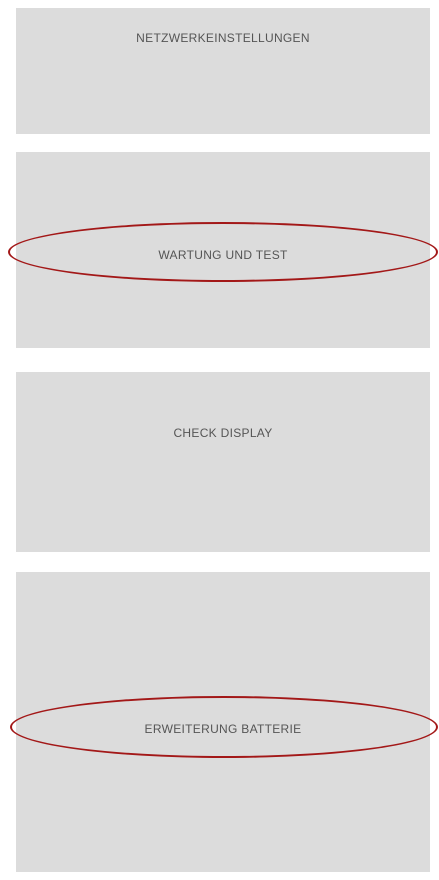 Image resolution: width=439 pixels, height=880 pixels. I want to click on menu-tile-label: CHECK DISPLAY, so click(223, 433).